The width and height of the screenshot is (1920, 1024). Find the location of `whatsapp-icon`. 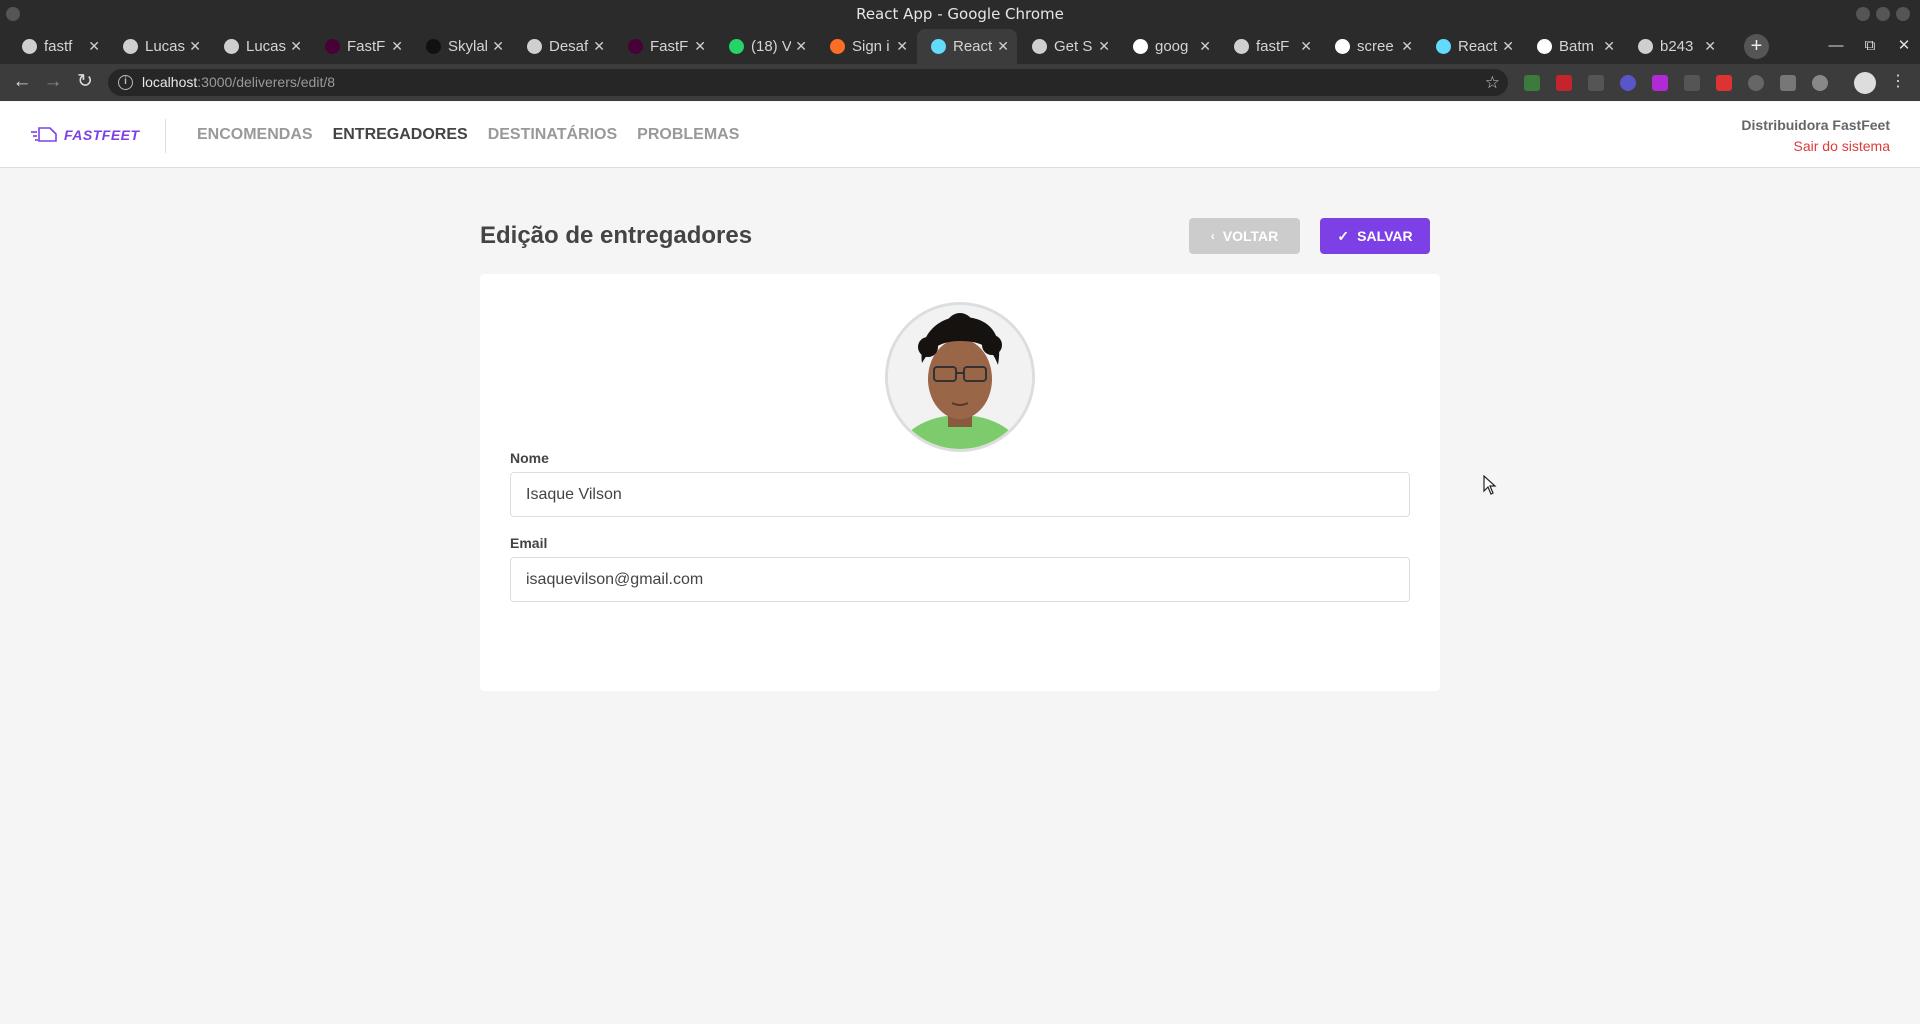

whatsapp-icon is located at coordinates (736, 46).